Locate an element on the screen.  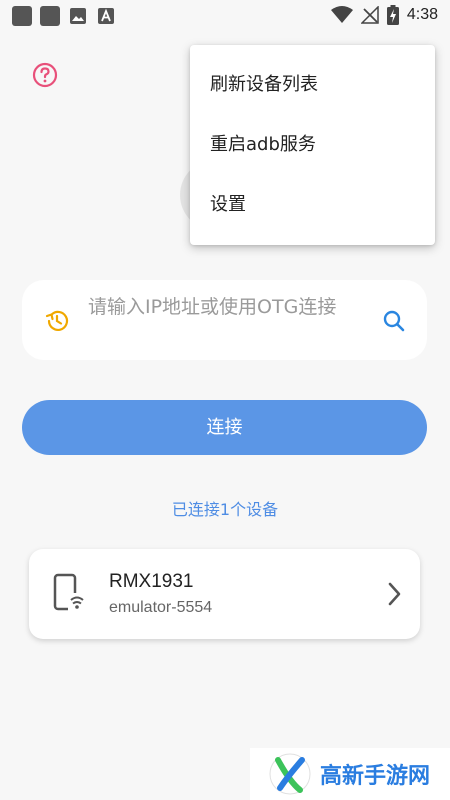
search-card: 请输入IP地址或使用OTG连接 is located at coordinates (224, 320).